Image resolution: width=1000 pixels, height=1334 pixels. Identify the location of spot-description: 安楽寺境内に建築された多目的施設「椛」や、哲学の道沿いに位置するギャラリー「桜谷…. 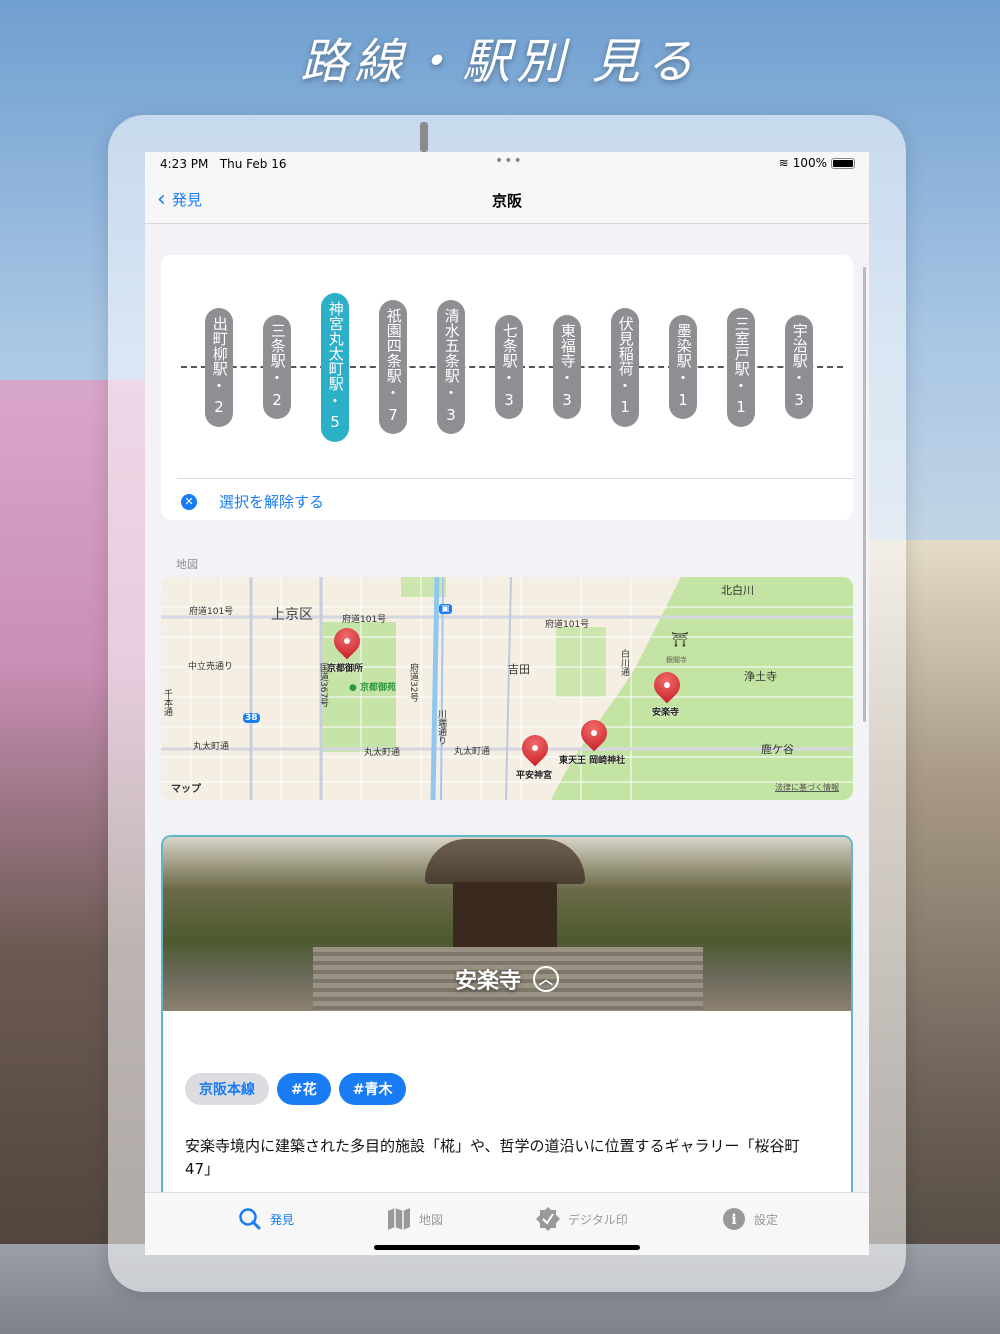
(492, 1157).